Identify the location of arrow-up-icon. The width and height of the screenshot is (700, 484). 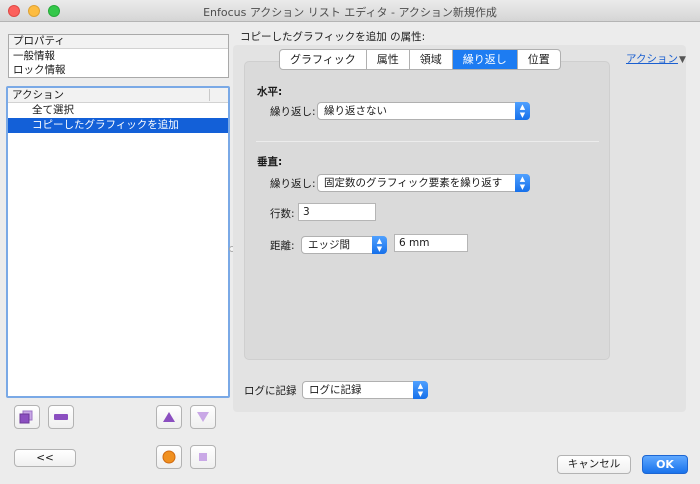
(169, 417).